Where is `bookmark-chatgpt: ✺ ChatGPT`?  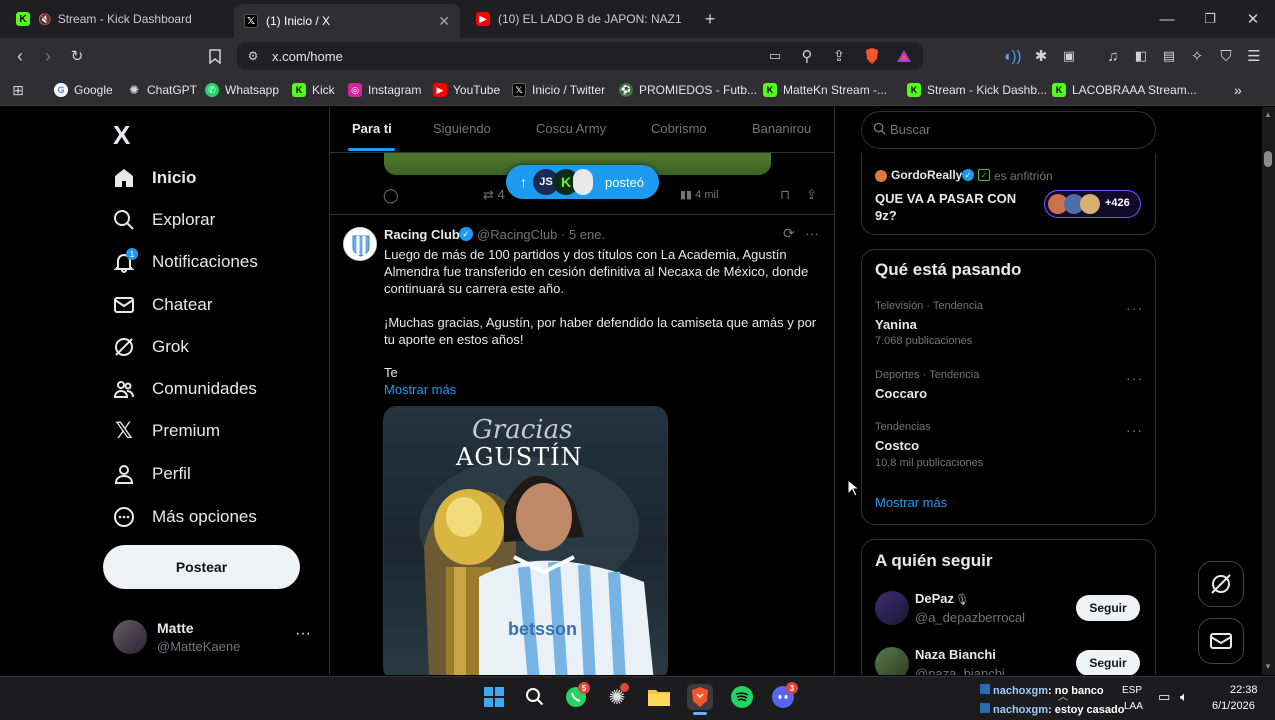 bookmark-chatgpt: ✺ ChatGPT is located at coordinates (162, 90).